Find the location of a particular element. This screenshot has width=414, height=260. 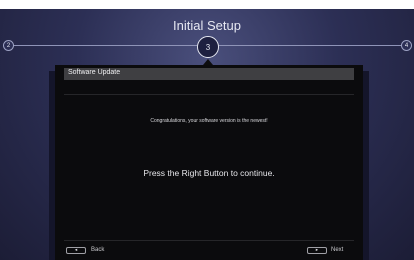

back-button: ◄ Back is located at coordinates (85, 250).